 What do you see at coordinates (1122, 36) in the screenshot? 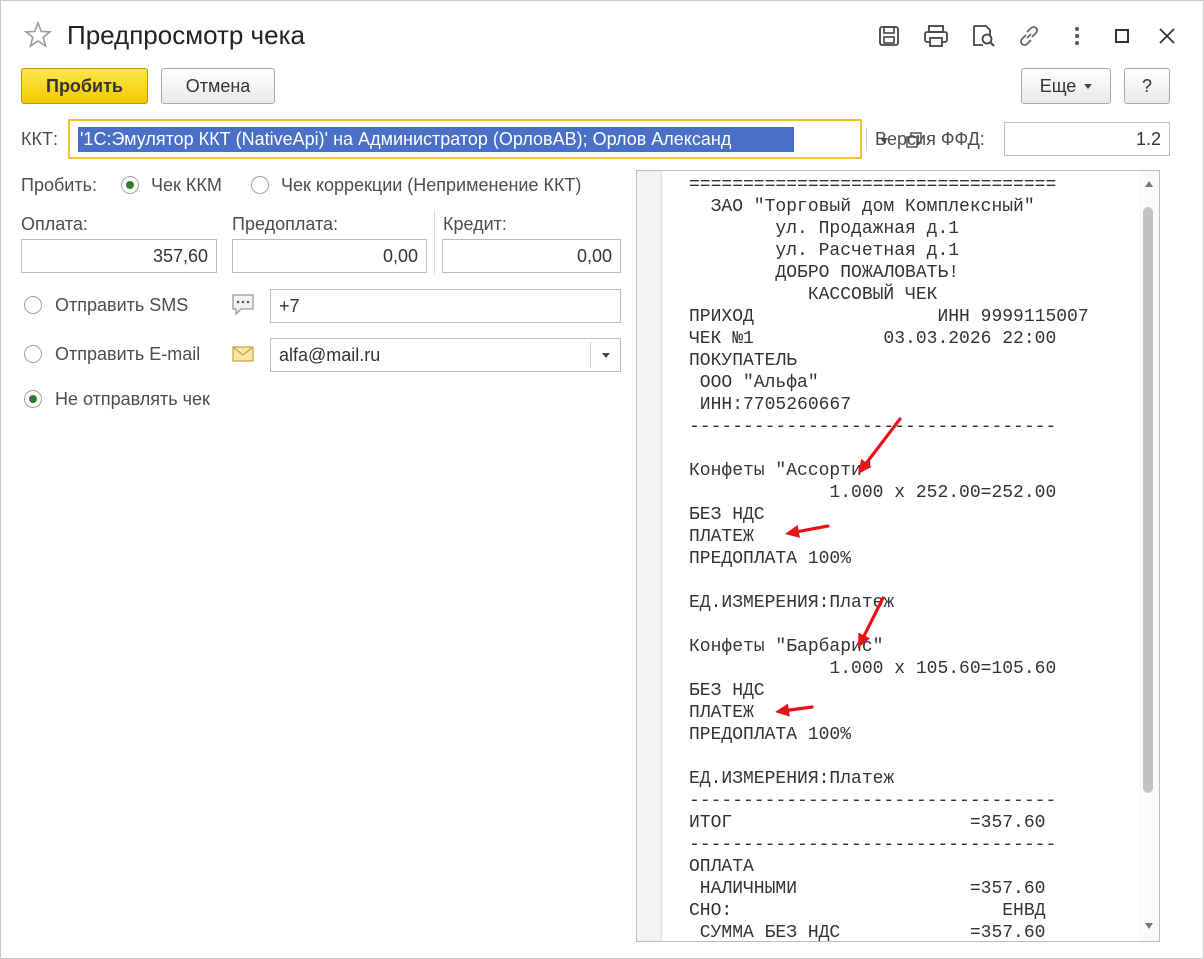
I see `maximize-icon` at bounding box center [1122, 36].